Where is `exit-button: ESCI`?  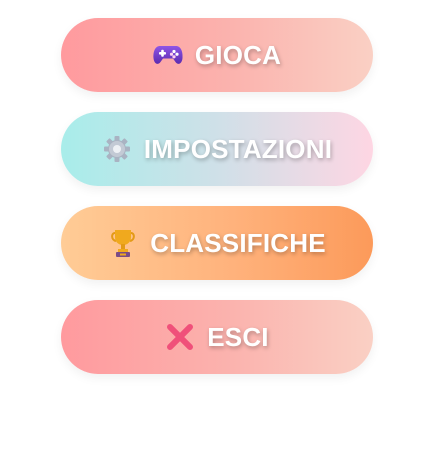 exit-button: ESCI is located at coordinates (217, 337).